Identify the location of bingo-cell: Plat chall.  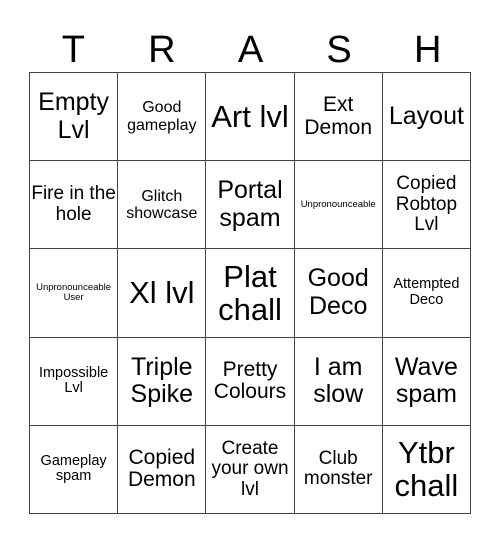
(250, 293).